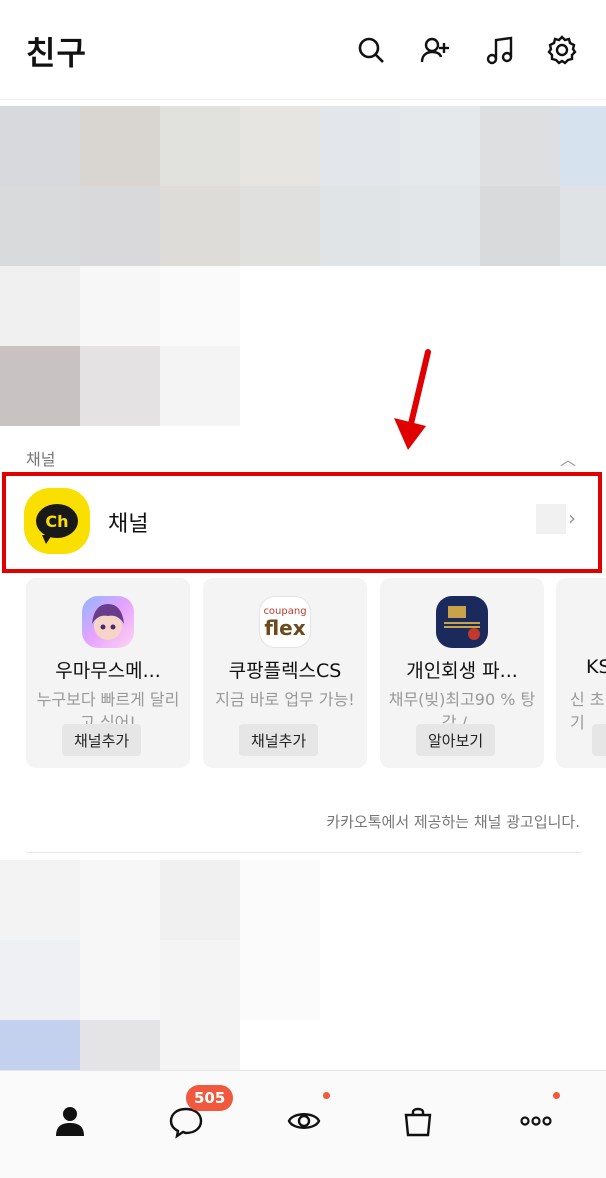  I want to click on coupang-logo-small: coupang, so click(285, 611).